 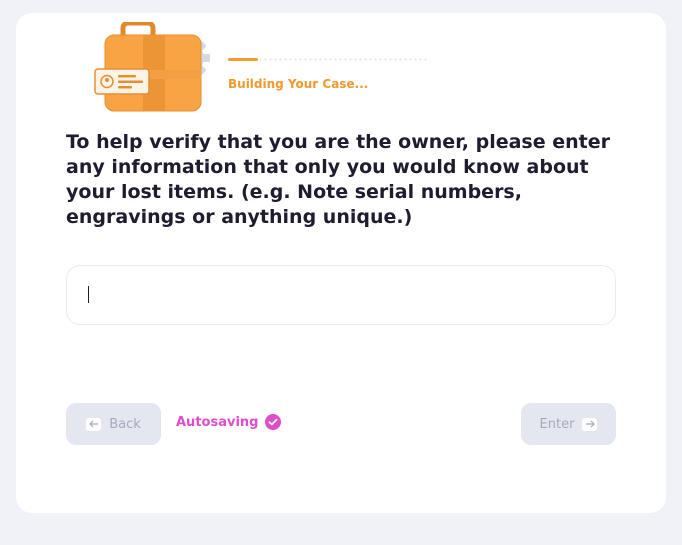 What do you see at coordinates (273, 422) in the screenshot?
I see `check-circle-icon` at bounding box center [273, 422].